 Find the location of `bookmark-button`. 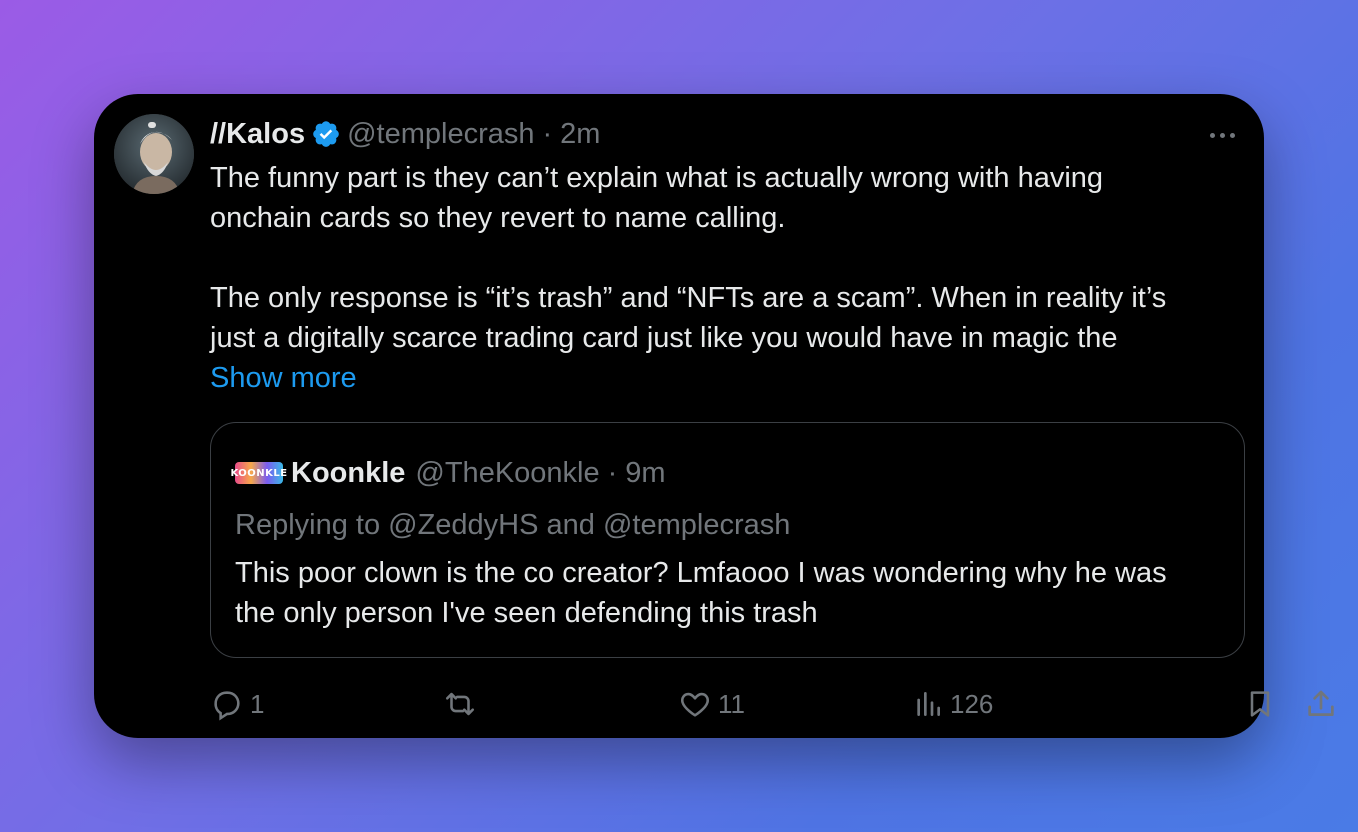

bookmark-button is located at coordinates (1260, 704).